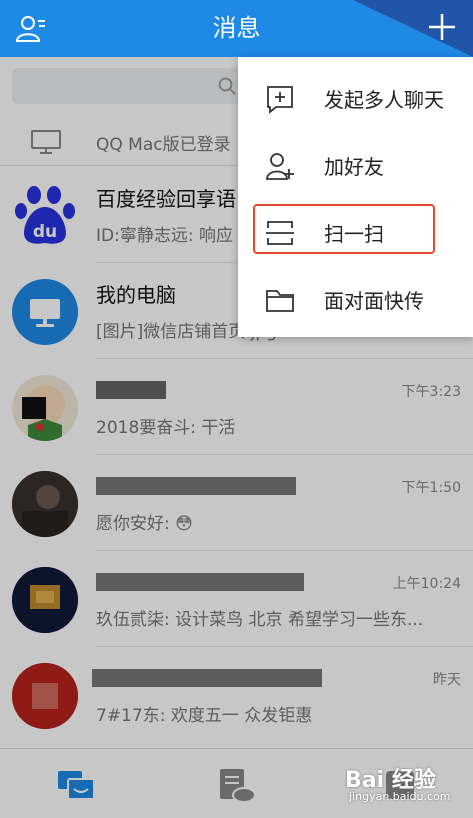  I want to click on page-title: 消息, so click(236, 28).